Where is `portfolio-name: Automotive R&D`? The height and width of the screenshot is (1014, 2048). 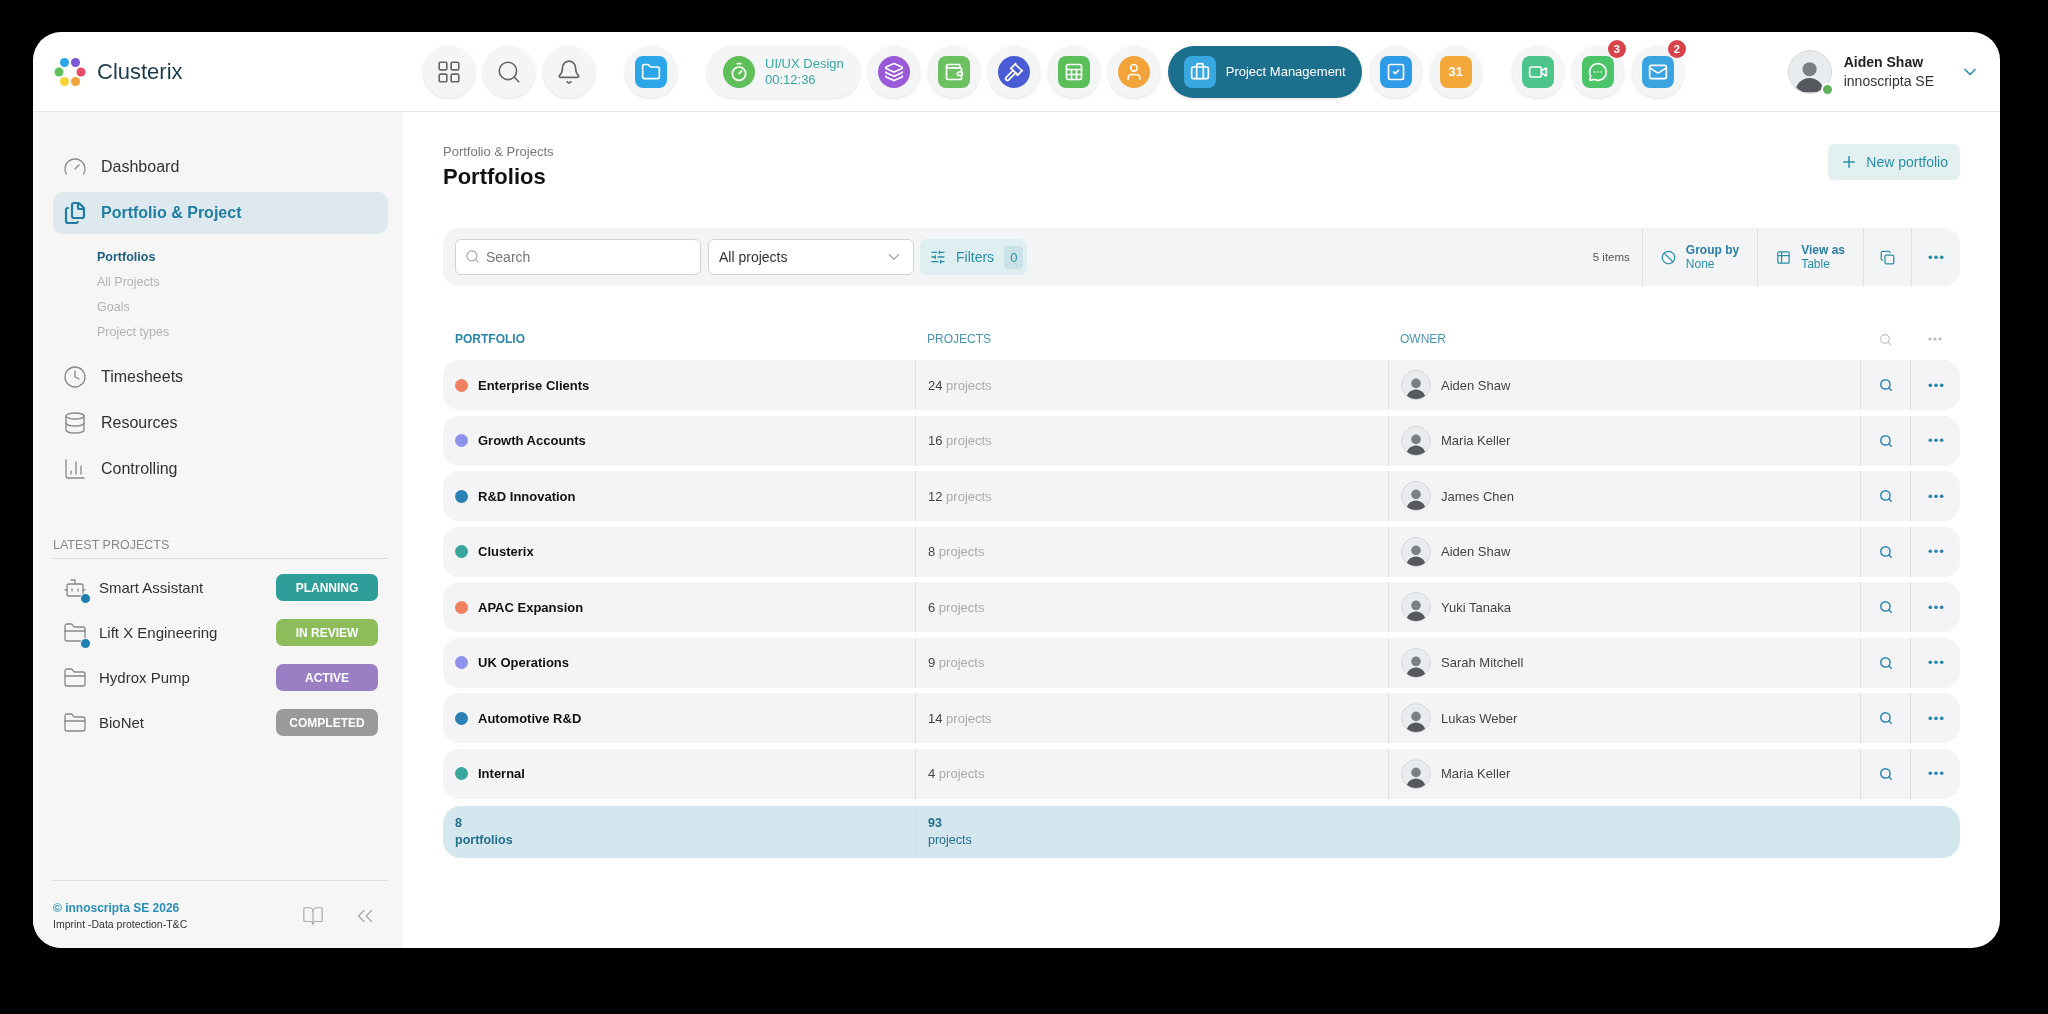 portfolio-name: Automotive R&D is located at coordinates (530, 718).